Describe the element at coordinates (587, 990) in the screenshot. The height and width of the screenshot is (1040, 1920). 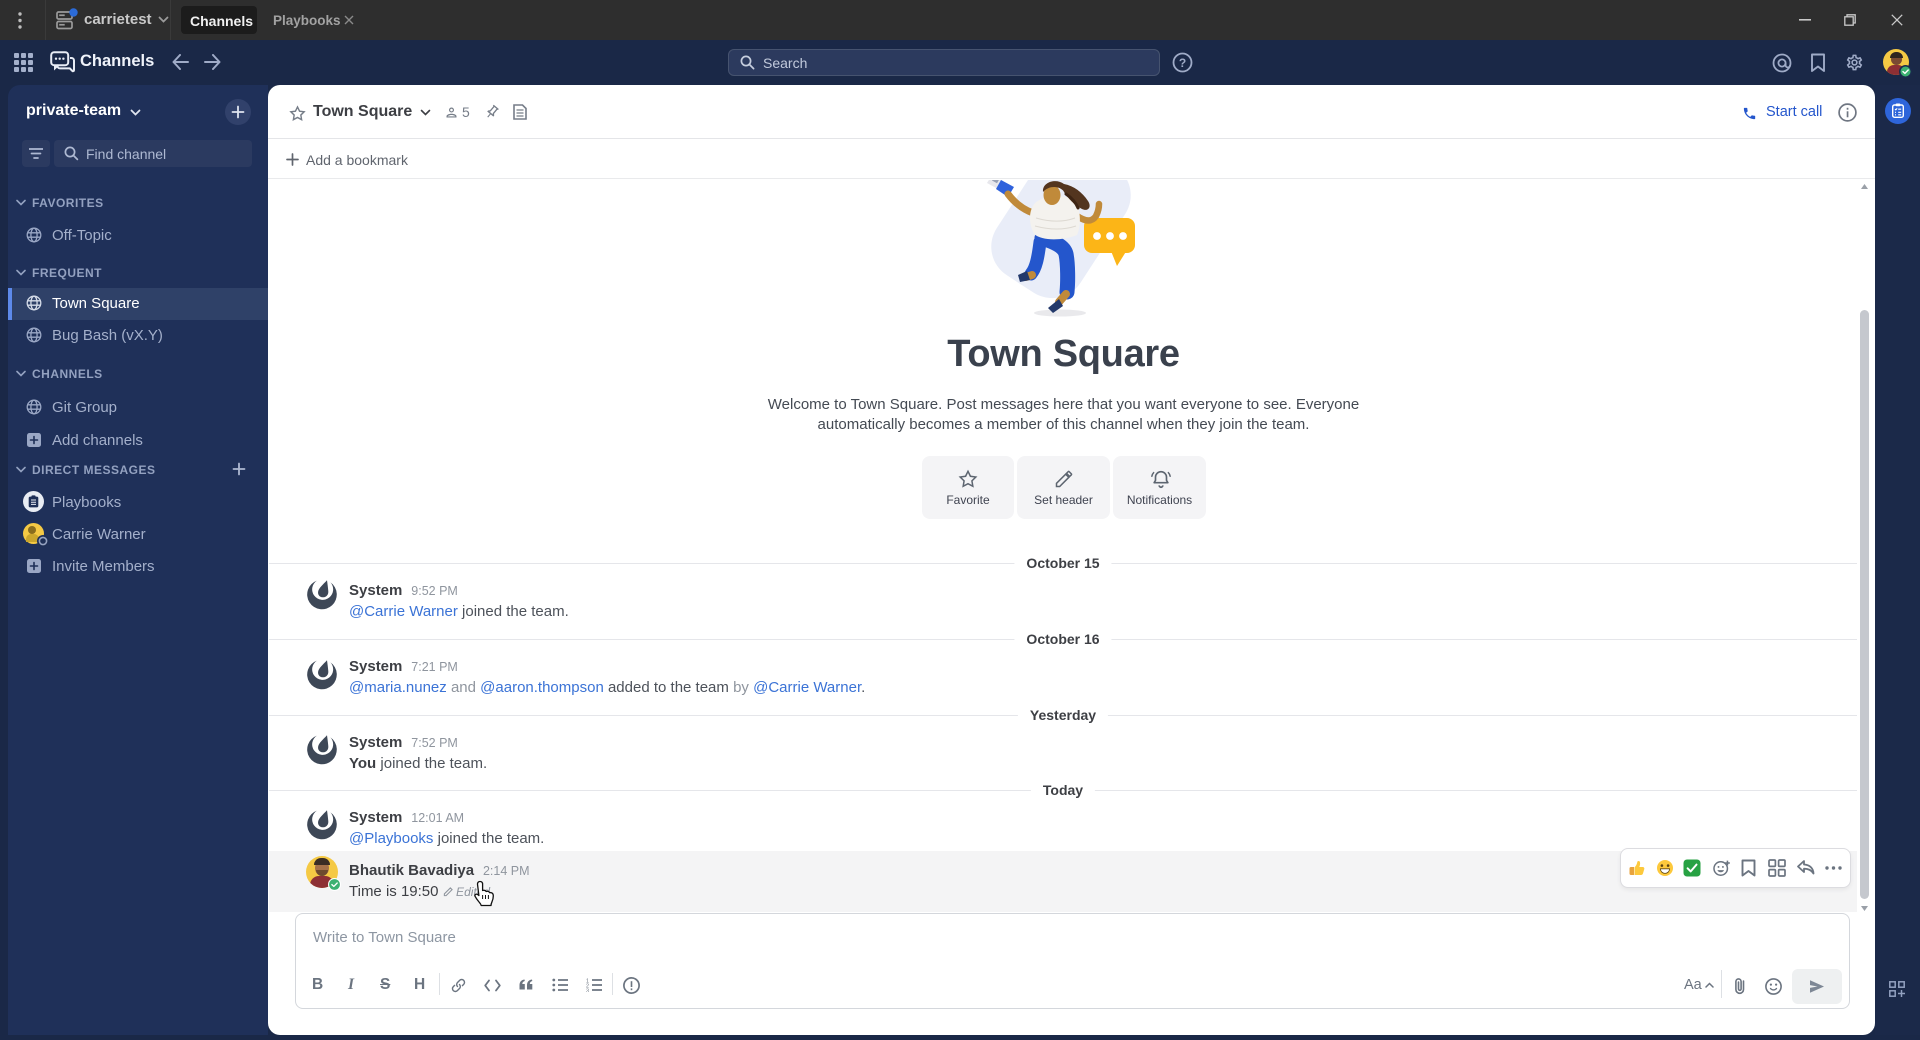
I see `svg-text: 3` at that location.